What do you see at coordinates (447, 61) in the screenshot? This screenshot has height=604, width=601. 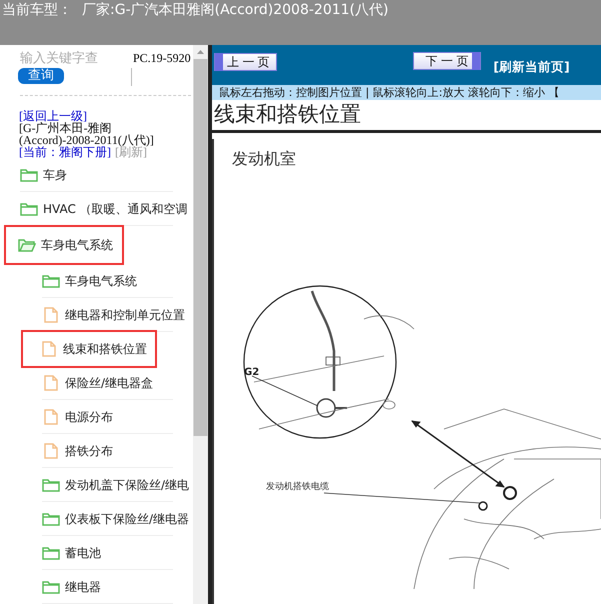 I see `next-page-button: 下 一 页` at bounding box center [447, 61].